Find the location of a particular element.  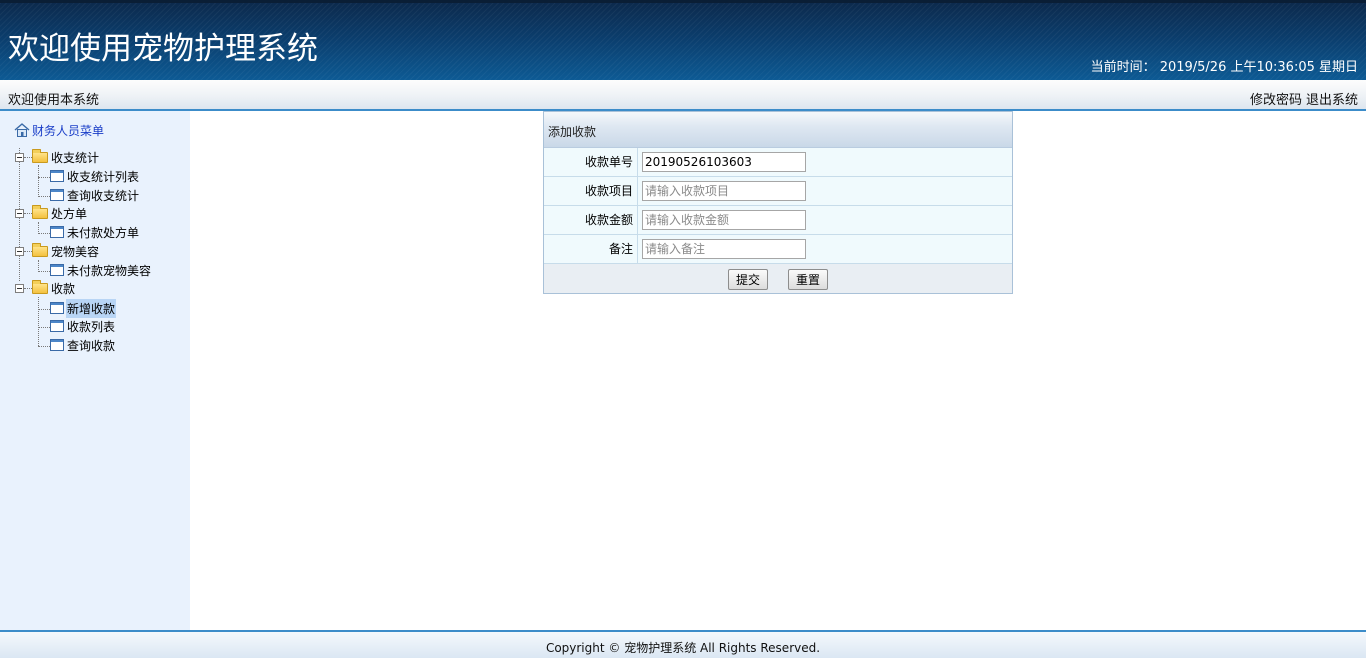

field-label: 备注 is located at coordinates (591, 249).